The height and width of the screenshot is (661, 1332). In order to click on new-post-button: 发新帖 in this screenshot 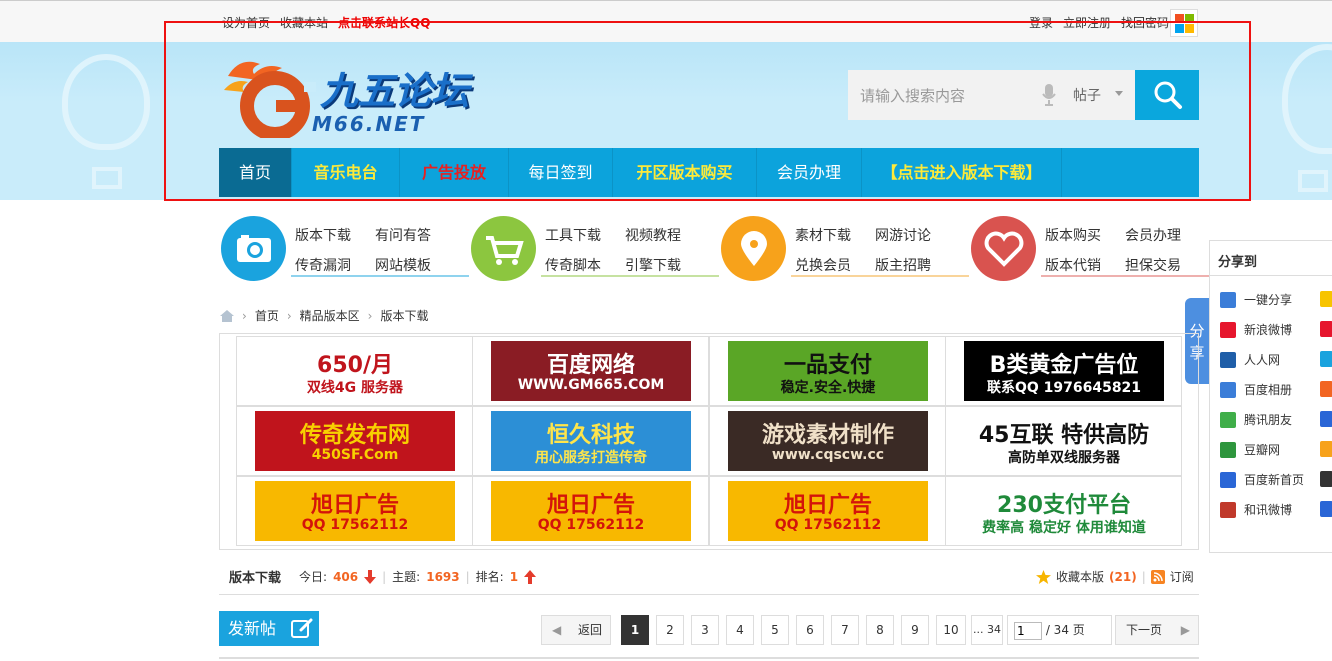, I will do `click(269, 628)`.